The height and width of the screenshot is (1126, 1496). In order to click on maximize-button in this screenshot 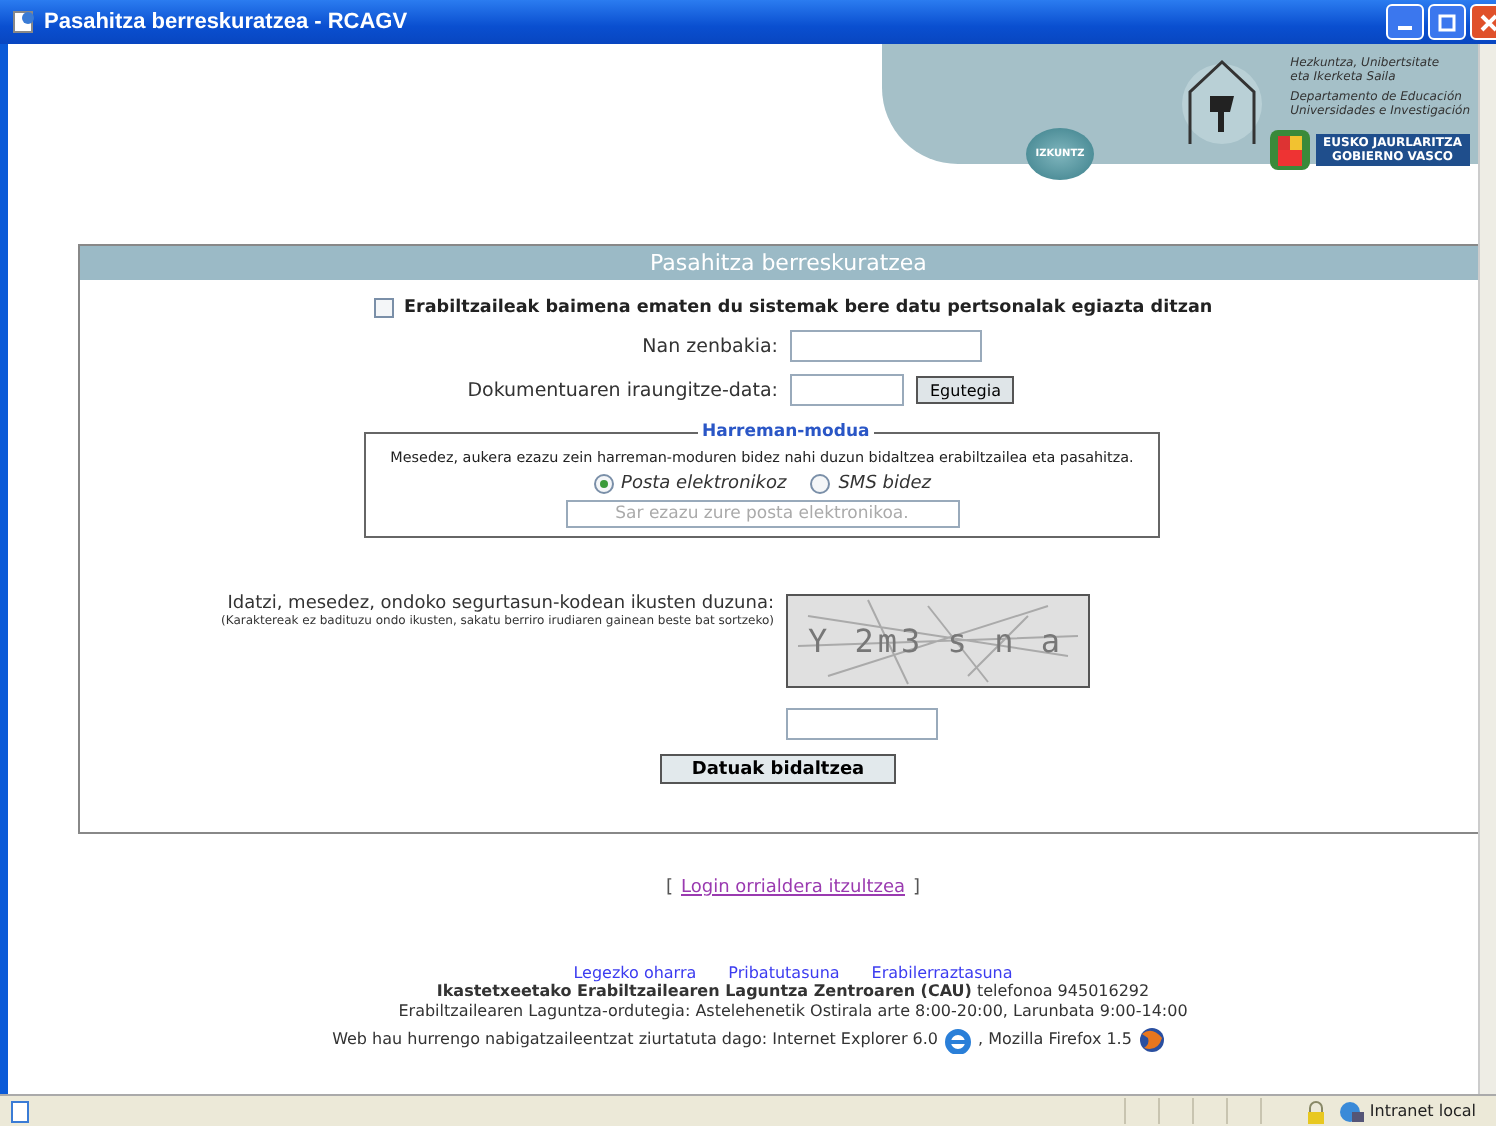, I will do `click(1447, 22)`.